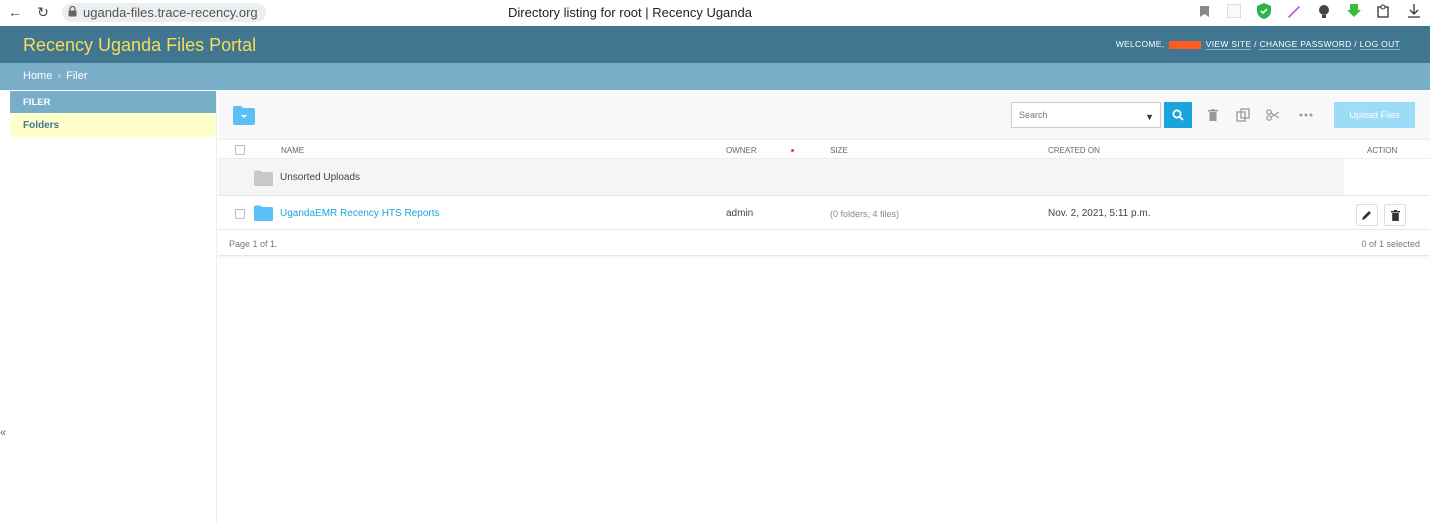 The image size is (1430, 523). I want to click on table-footer: Page 1 of 1. 0 of 1 selected, so click(824, 243).